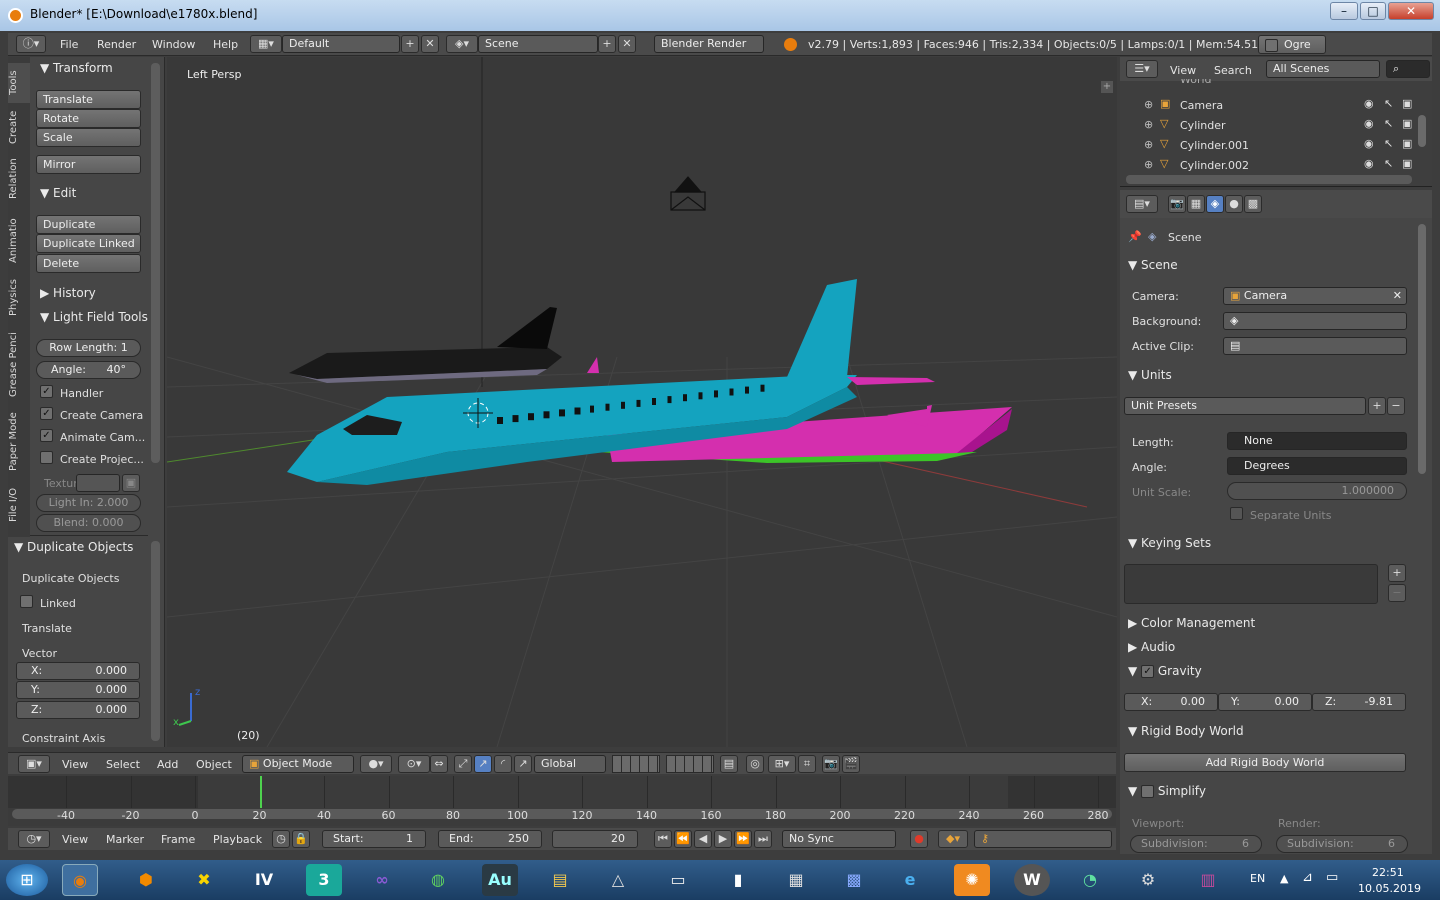 Image resolution: width=1440 pixels, height=900 pixels. What do you see at coordinates (34, 839) in the screenshot?
I see `timeline-editor-type-icon: ◷▾` at bounding box center [34, 839].